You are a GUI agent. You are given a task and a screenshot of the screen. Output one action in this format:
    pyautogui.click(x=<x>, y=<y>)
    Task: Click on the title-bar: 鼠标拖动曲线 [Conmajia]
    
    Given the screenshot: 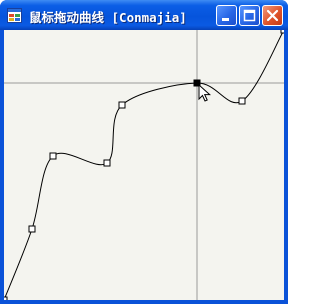 What is the action you would take?
    pyautogui.click(x=144, y=15)
    